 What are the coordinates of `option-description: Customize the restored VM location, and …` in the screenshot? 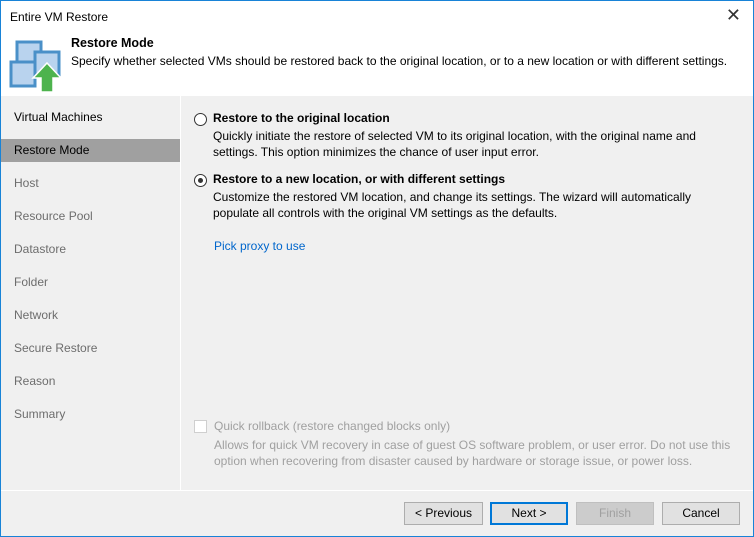 It's located at (452, 205).